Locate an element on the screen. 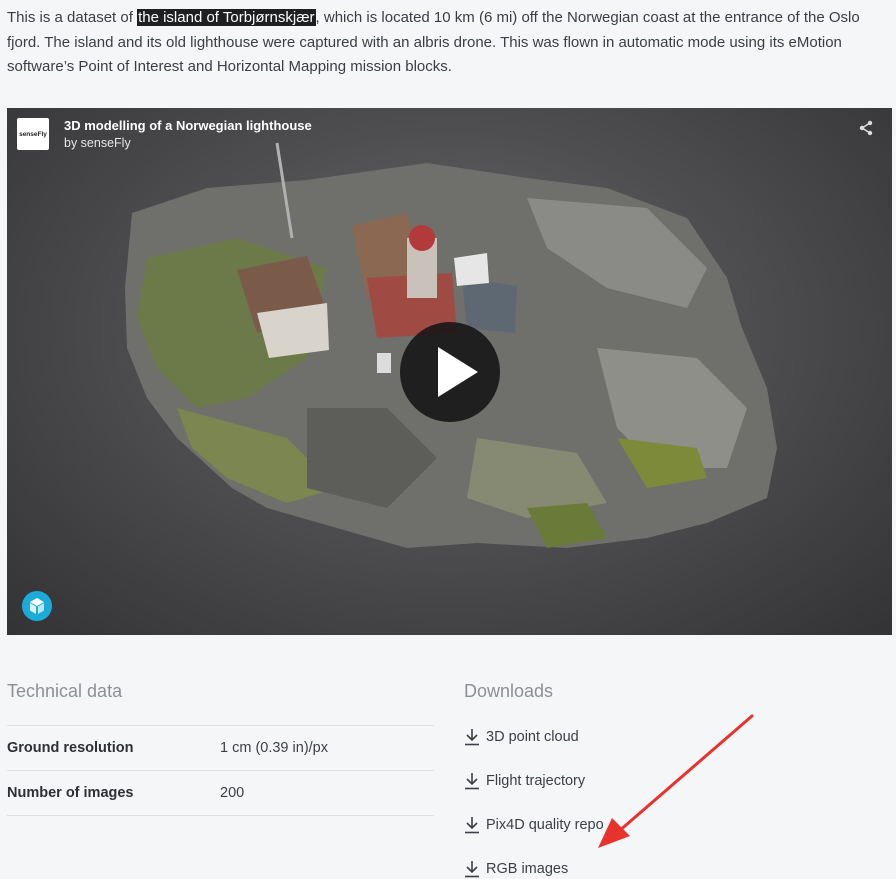 The height and width of the screenshot is (879, 896). row-label: Ground resolution is located at coordinates (70, 748).